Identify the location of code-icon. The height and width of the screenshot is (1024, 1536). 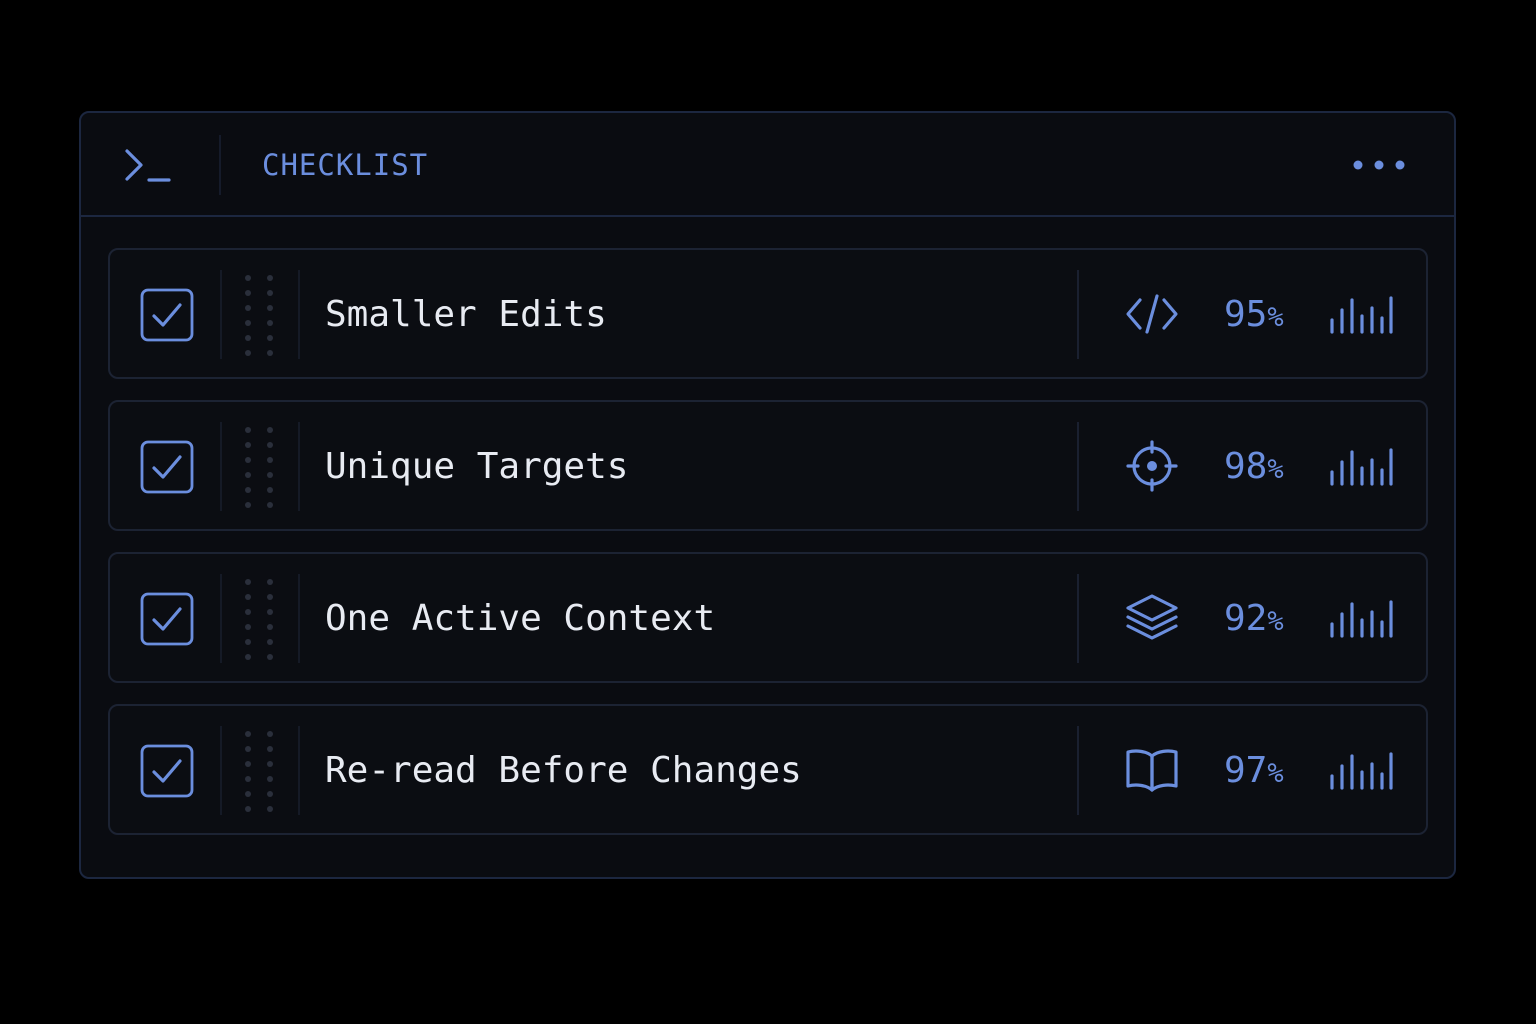
(1152, 314).